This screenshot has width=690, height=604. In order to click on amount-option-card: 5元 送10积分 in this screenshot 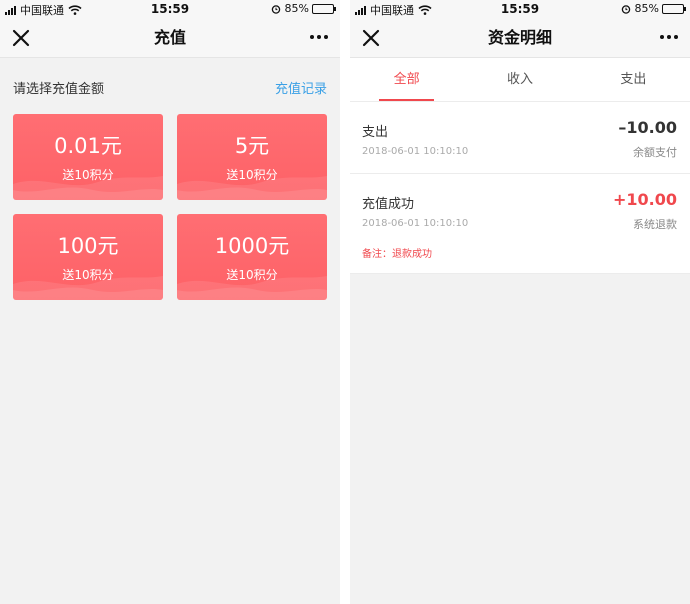, I will do `click(252, 157)`.